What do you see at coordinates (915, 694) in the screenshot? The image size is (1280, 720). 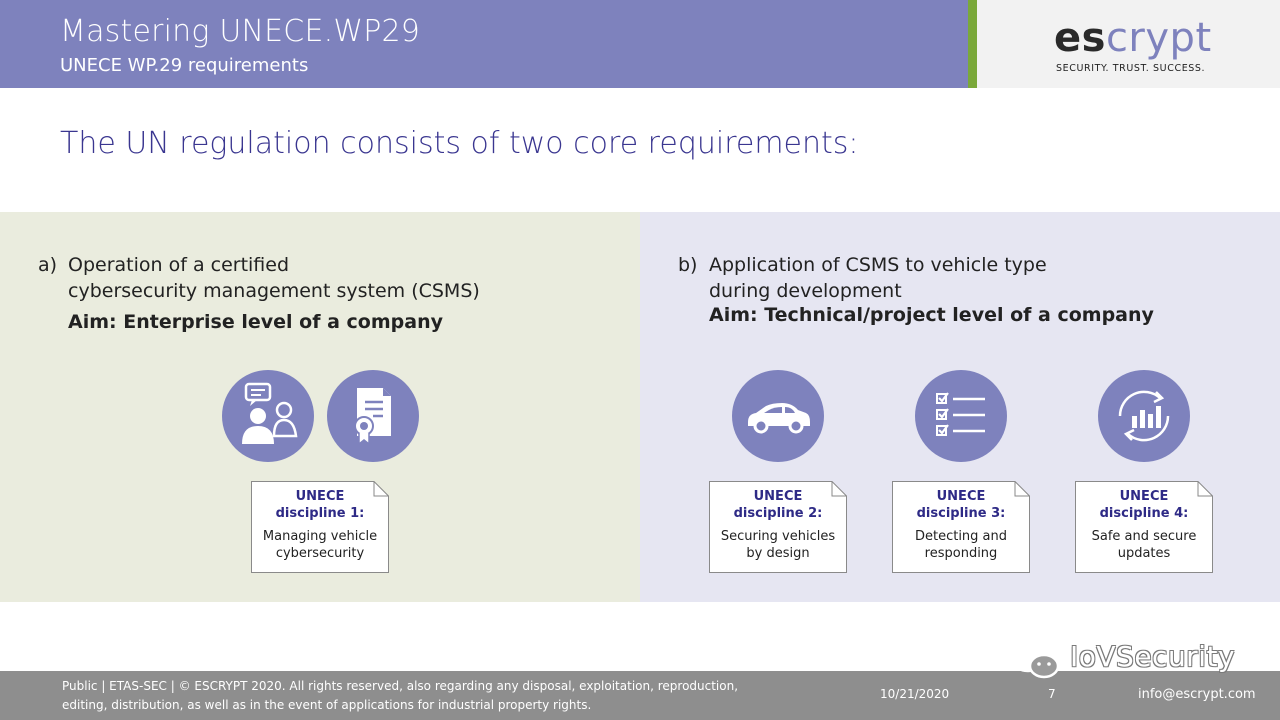 I see `footer-date: 10/21/2020` at bounding box center [915, 694].